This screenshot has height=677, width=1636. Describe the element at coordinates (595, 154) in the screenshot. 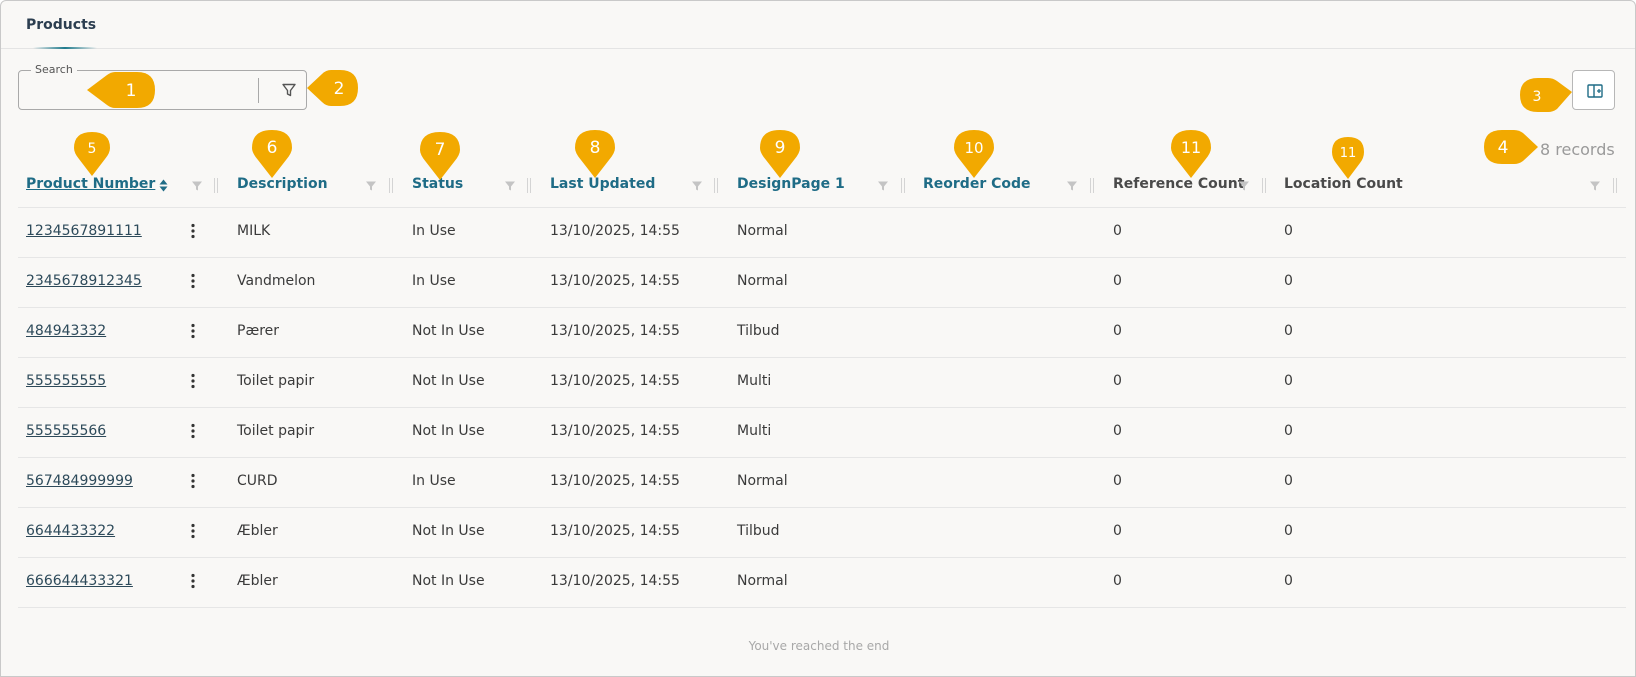

I see `annotation-marker-8: 8` at that location.